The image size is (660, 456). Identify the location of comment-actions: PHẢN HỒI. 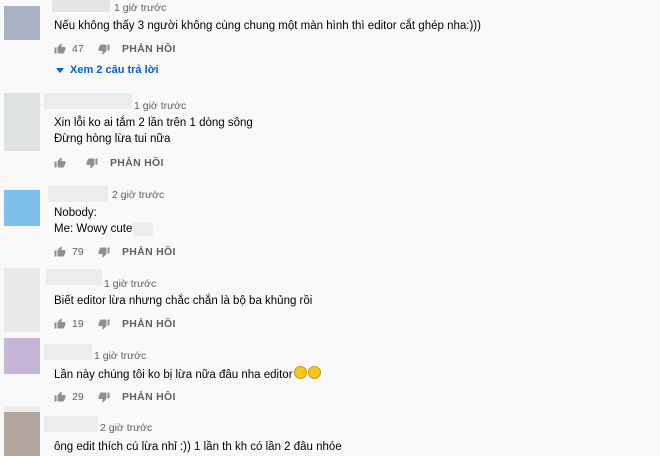
(109, 163).